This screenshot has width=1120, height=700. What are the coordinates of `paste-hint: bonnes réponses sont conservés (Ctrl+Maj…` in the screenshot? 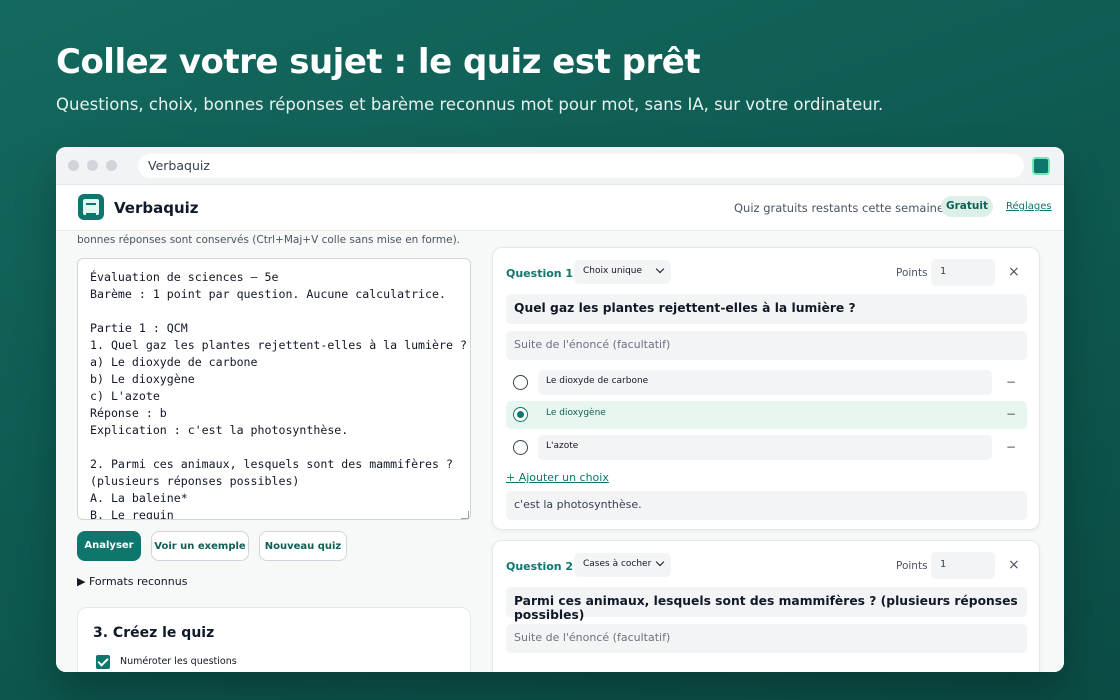 It's located at (269, 240).